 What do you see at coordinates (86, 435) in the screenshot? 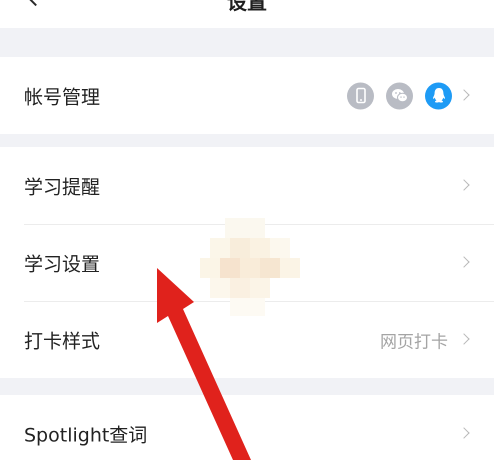
I see `spotlight-lookup-label: Spotlight查词` at bounding box center [86, 435].